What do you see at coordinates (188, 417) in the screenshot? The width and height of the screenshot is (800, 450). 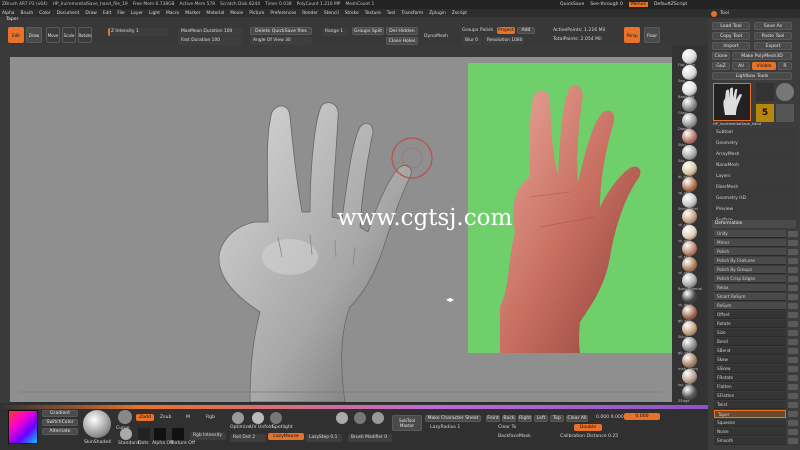 I see `m-button: M` at bounding box center [188, 417].